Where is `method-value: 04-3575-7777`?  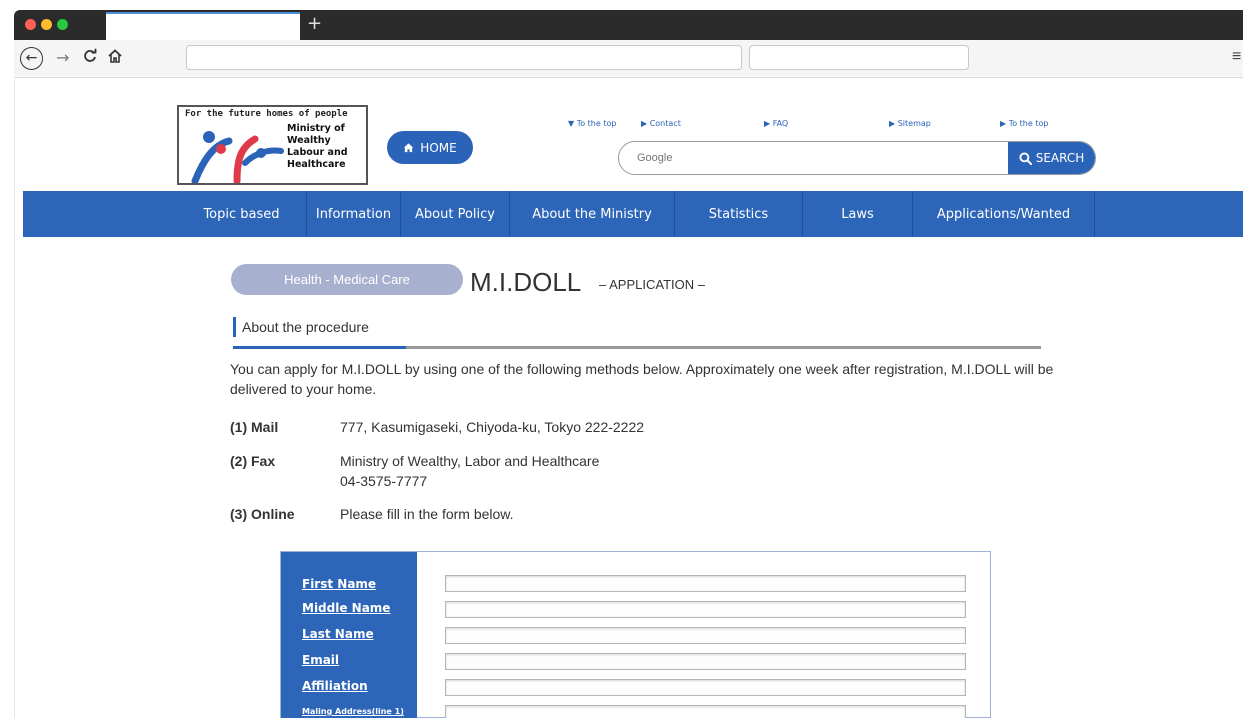
method-value: 04-3575-7777 is located at coordinates (384, 481).